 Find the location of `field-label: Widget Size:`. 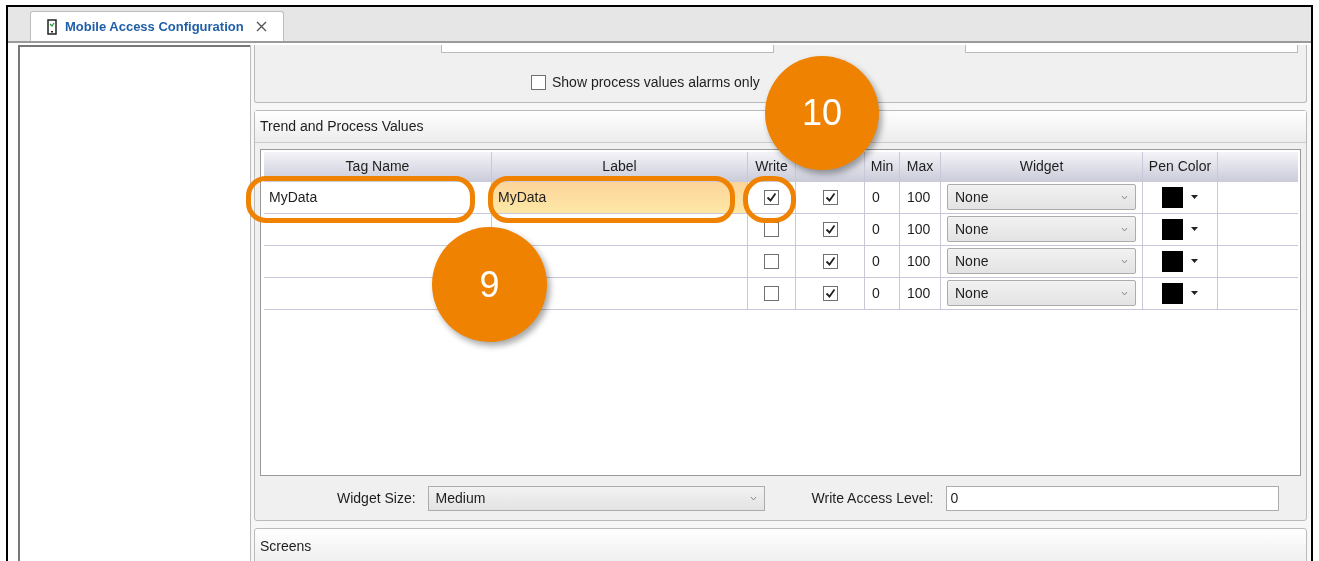

field-label: Widget Size: is located at coordinates (376, 498).